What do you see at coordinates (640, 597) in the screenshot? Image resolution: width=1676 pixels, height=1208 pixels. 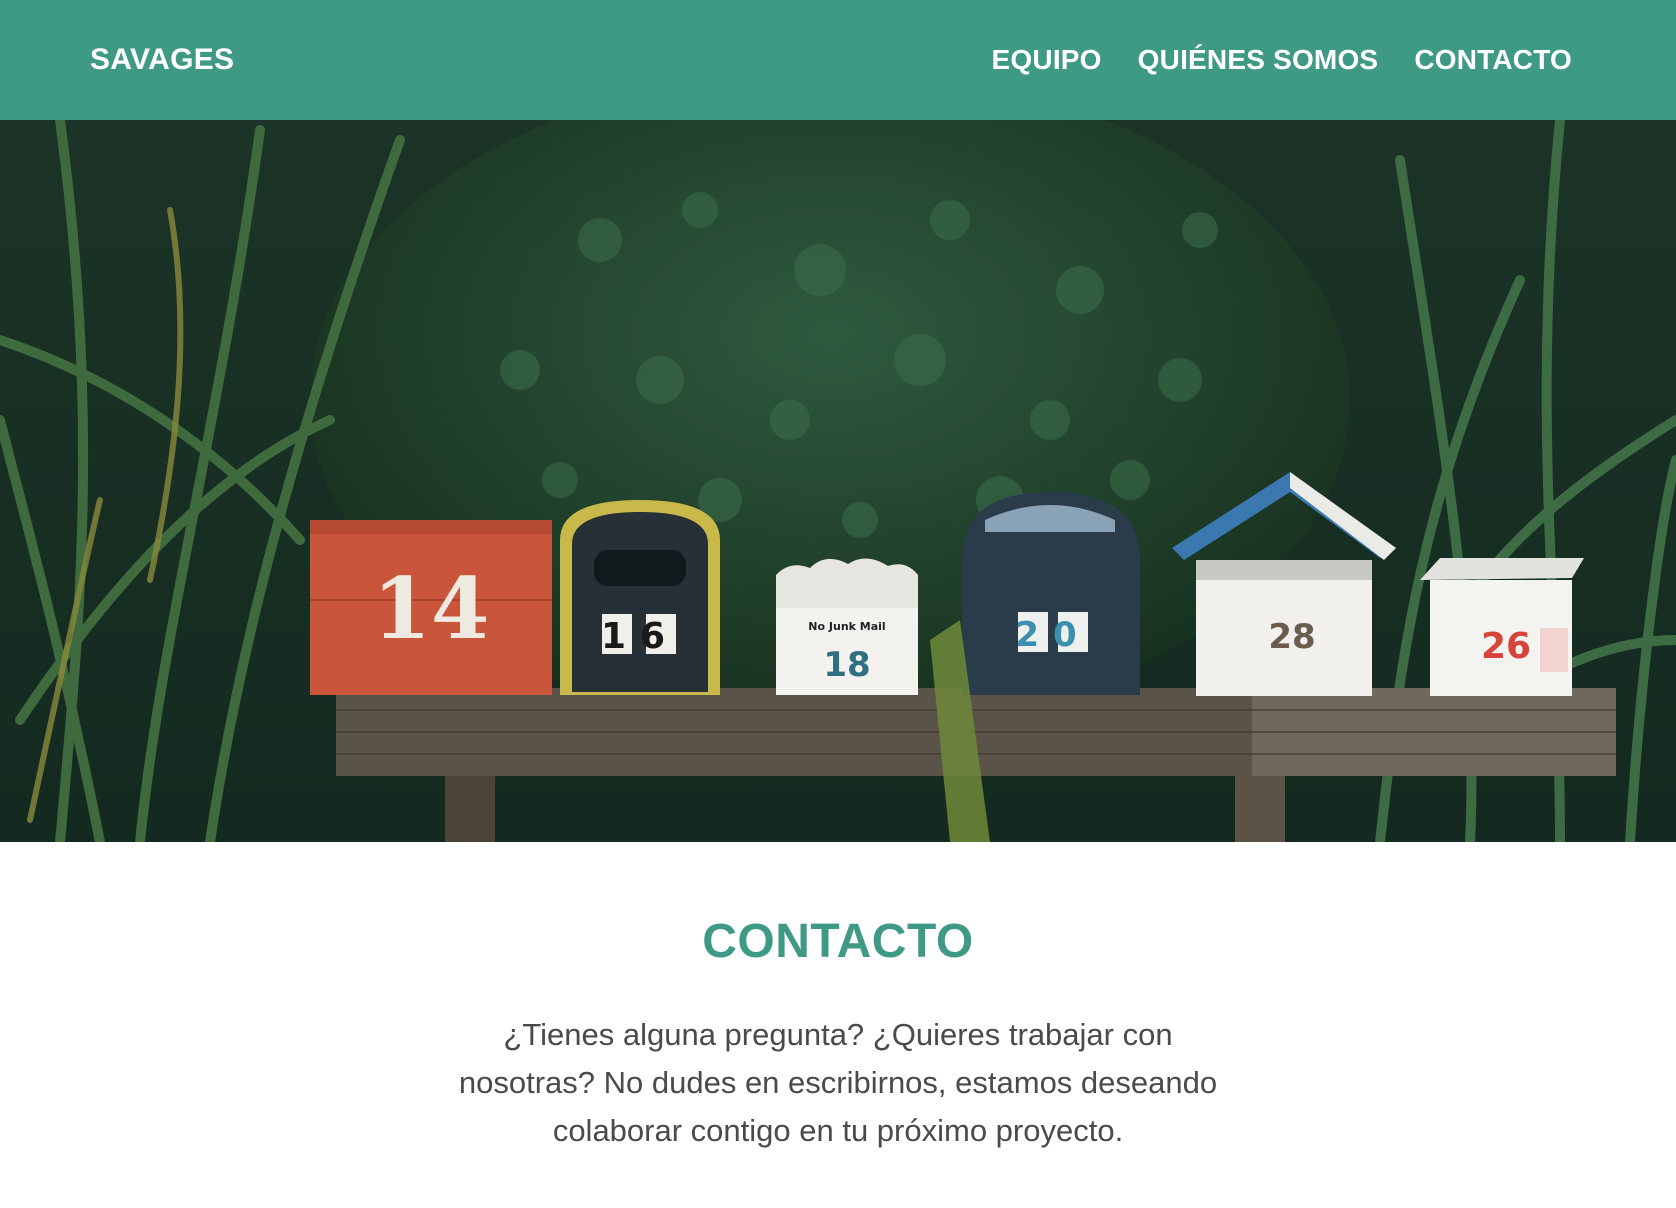 I see `mailbox-16: 16` at bounding box center [640, 597].